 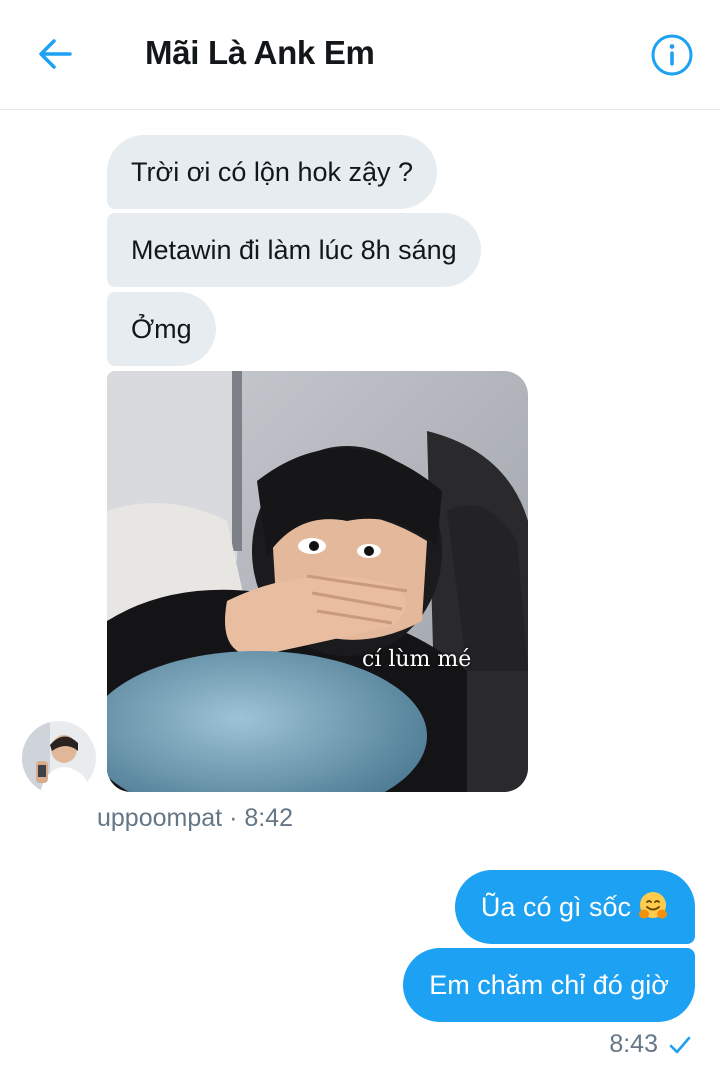 What do you see at coordinates (549, 985) in the screenshot?
I see `outgoing-message: Em chăm chỉ đó giờ` at bounding box center [549, 985].